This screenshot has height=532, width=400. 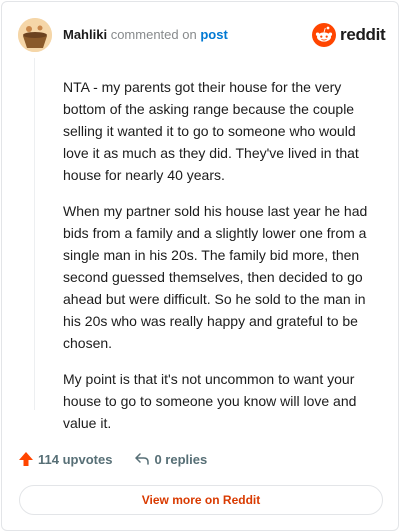 I want to click on view-more-label: View more on Reddit, so click(x=201, y=500).